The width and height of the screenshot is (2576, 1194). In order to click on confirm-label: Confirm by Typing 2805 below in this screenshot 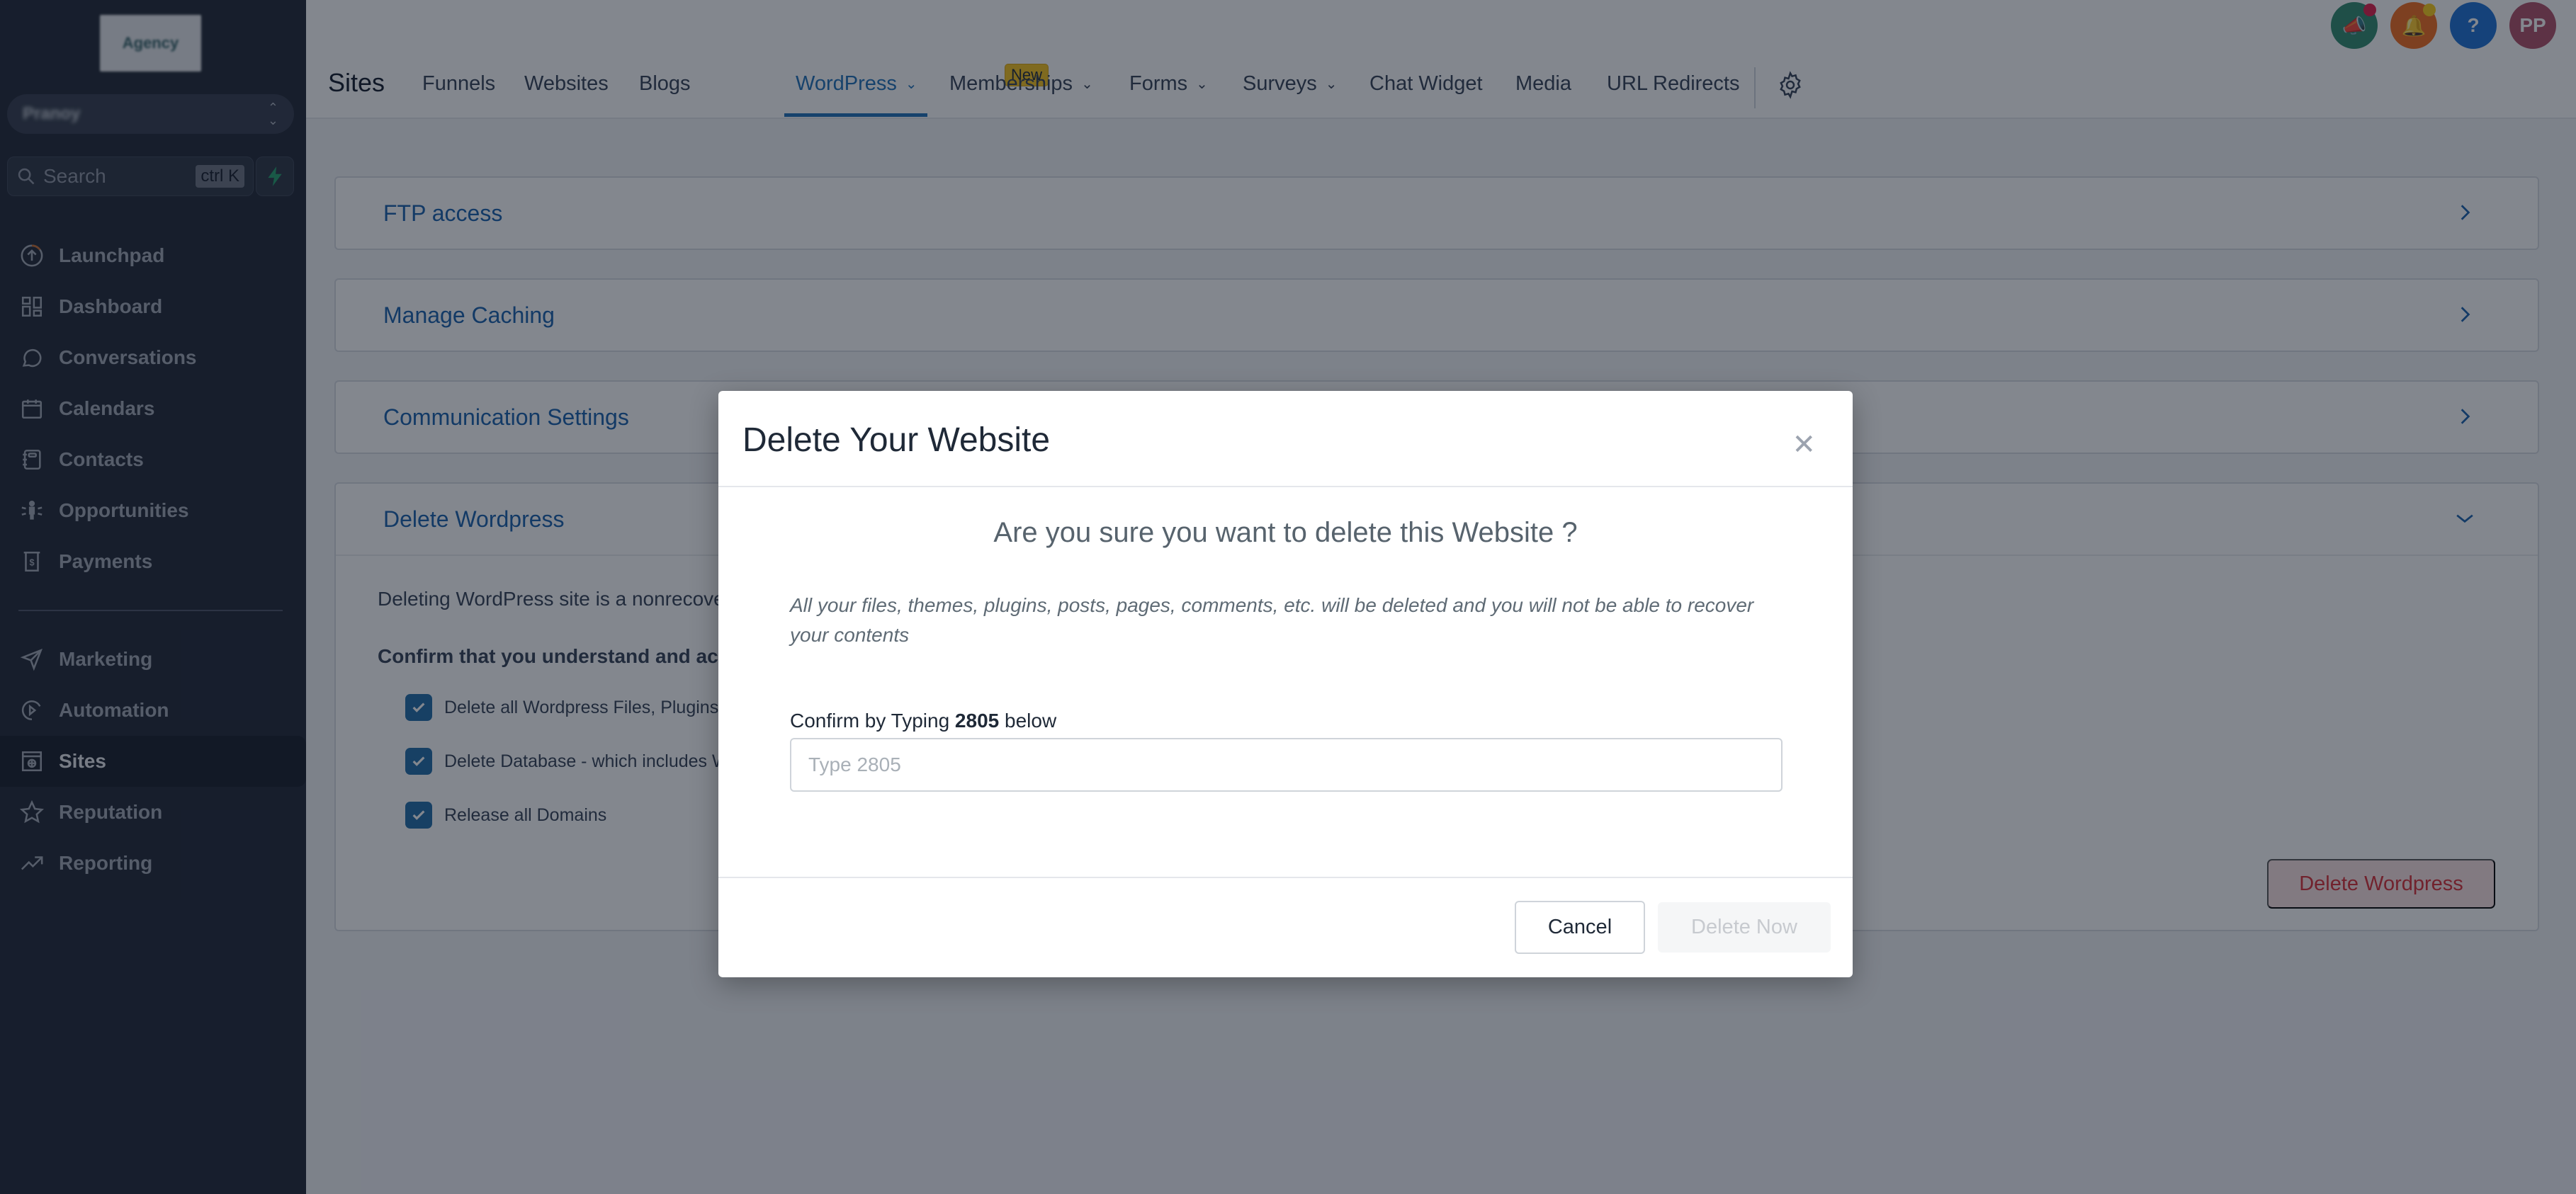, I will do `click(923, 721)`.